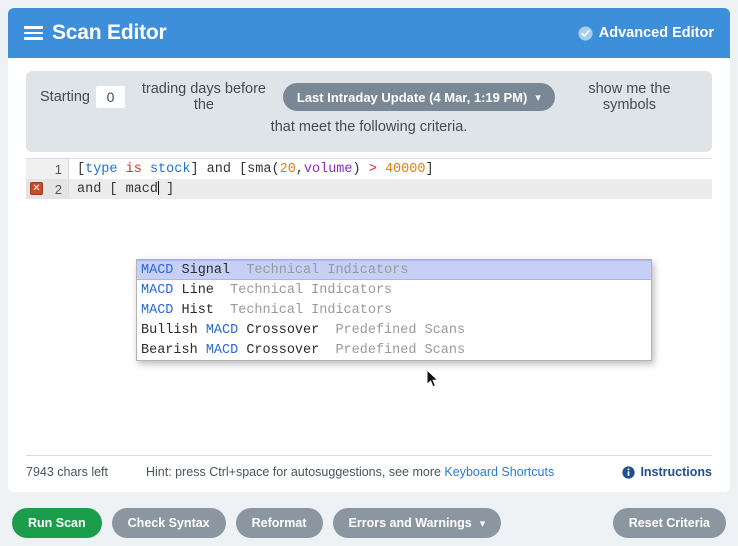 This screenshot has width=738, height=546. Describe the element at coordinates (101, 169) in the screenshot. I see `code-token: type` at that location.